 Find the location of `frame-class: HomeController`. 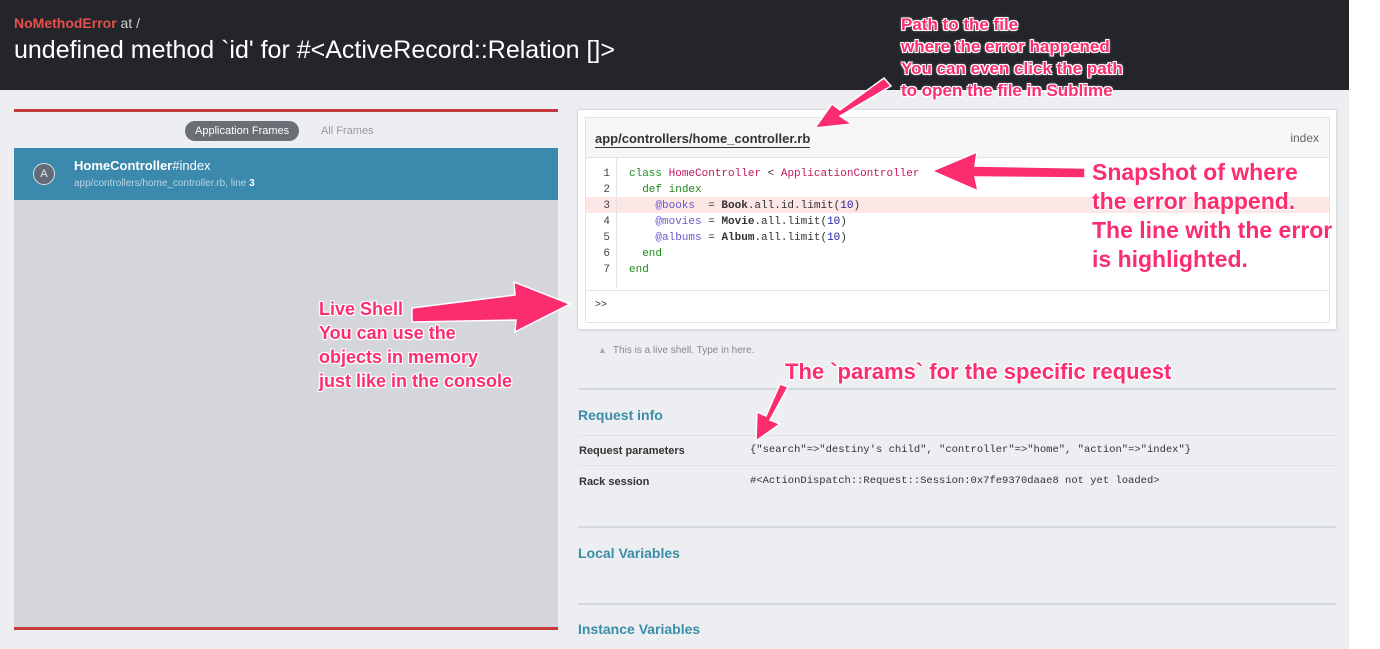

frame-class: HomeController is located at coordinates (123, 165).